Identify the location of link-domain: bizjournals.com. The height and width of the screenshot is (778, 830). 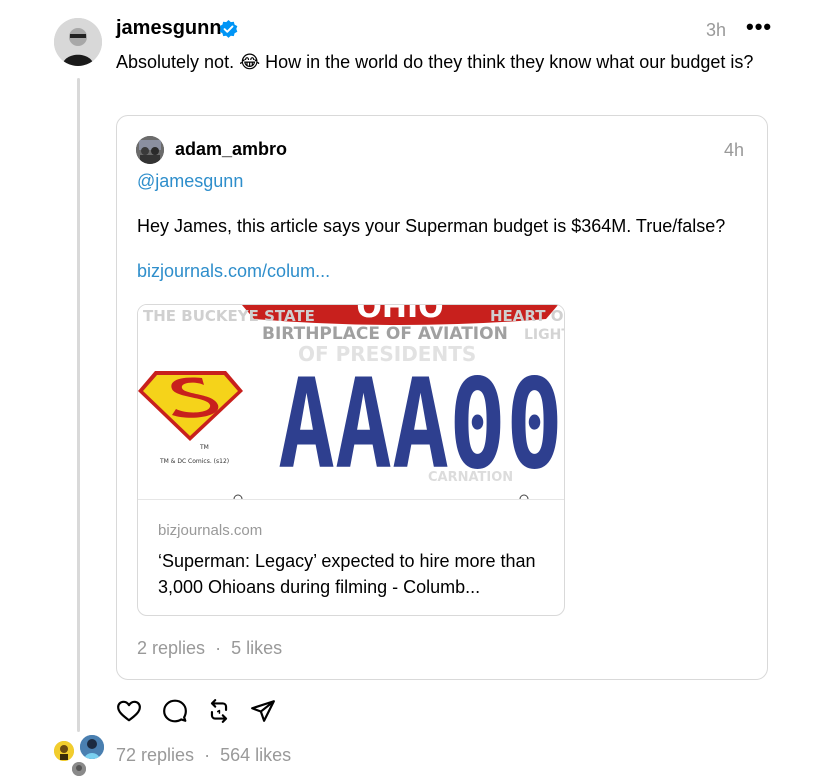
(210, 530).